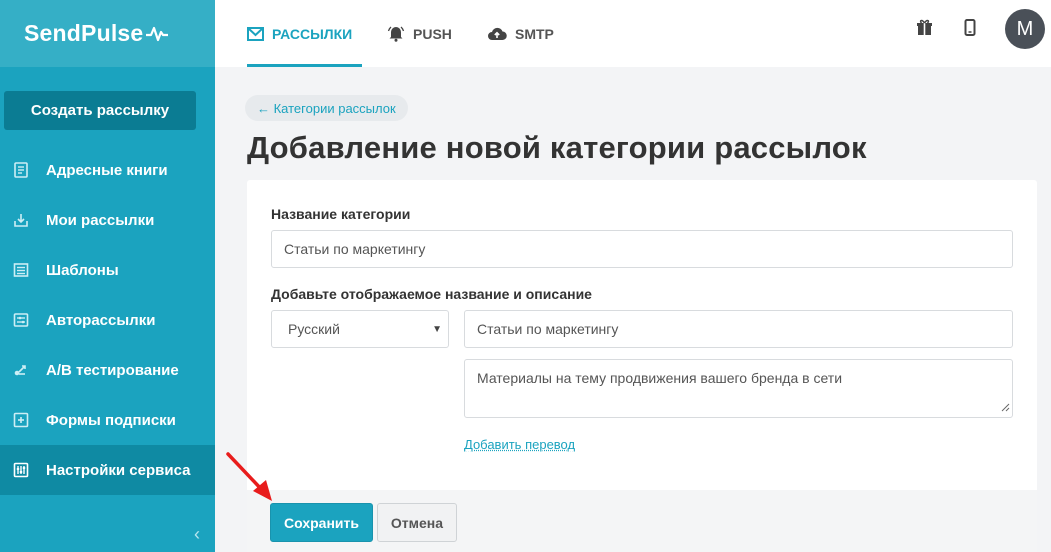  I want to click on pulse-icon, so click(157, 34).